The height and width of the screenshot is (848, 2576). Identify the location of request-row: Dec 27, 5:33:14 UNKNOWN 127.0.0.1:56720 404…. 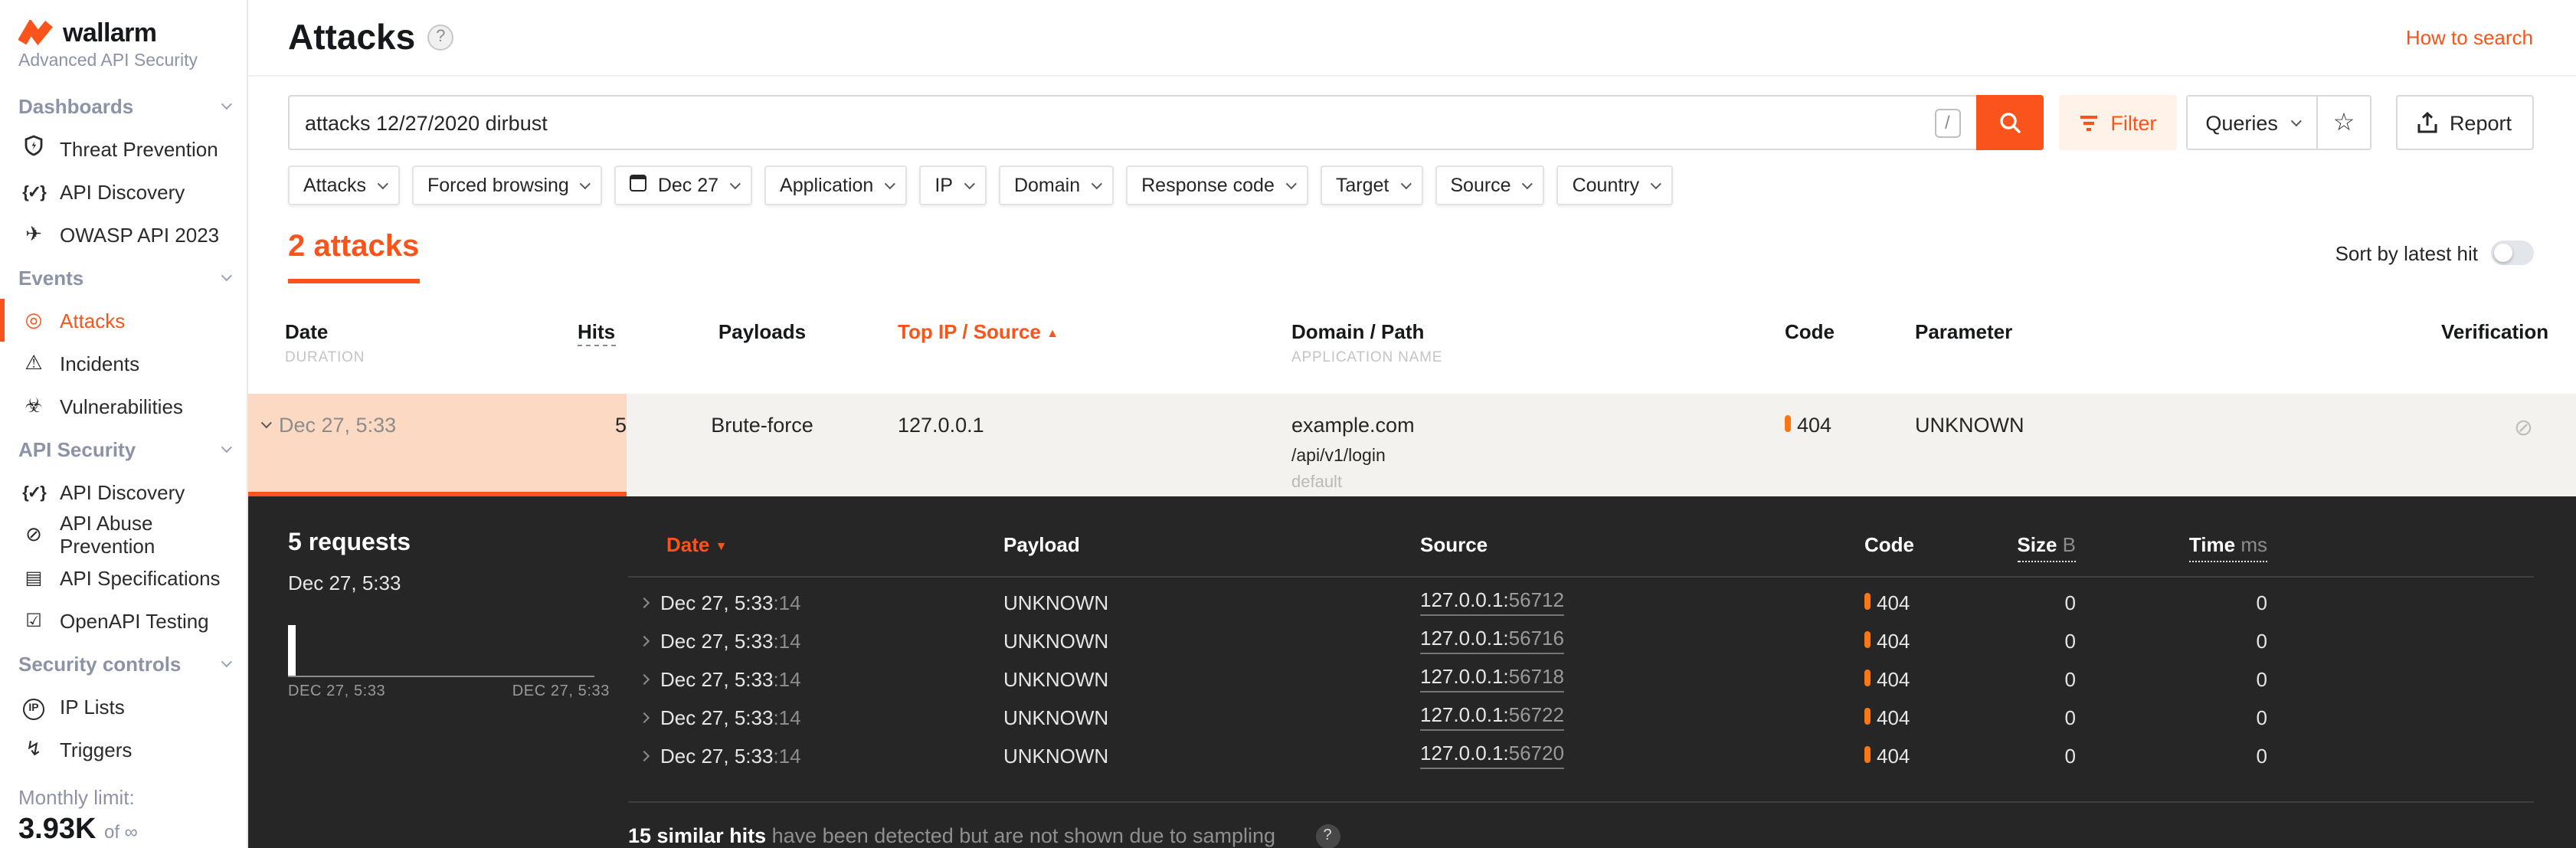
(1580, 755).